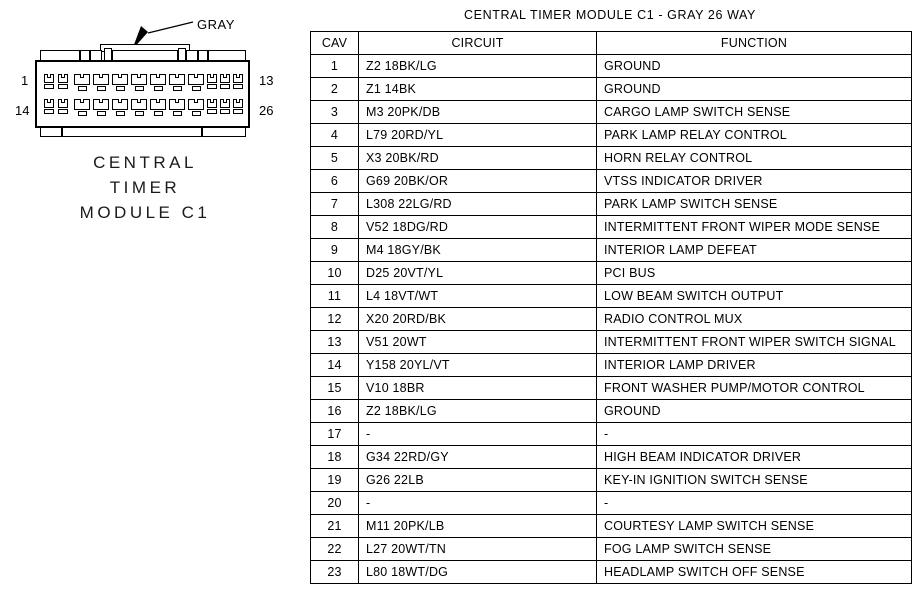 The image size is (919, 608). What do you see at coordinates (754, 204) in the screenshot?
I see `cell-function: PARK LAMP SWITCH SENSE` at bounding box center [754, 204].